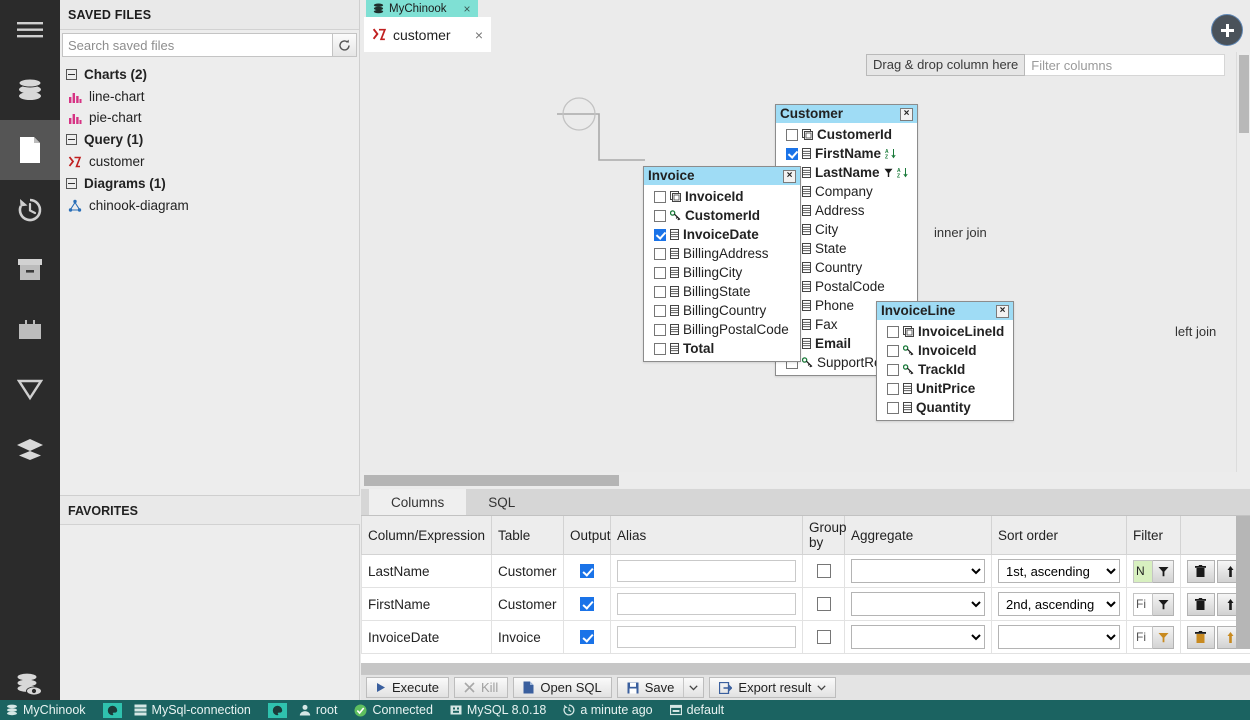 The image size is (1250, 720). Describe the element at coordinates (945, 407) in the screenshot. I see `table-field: Quantity` at that location.